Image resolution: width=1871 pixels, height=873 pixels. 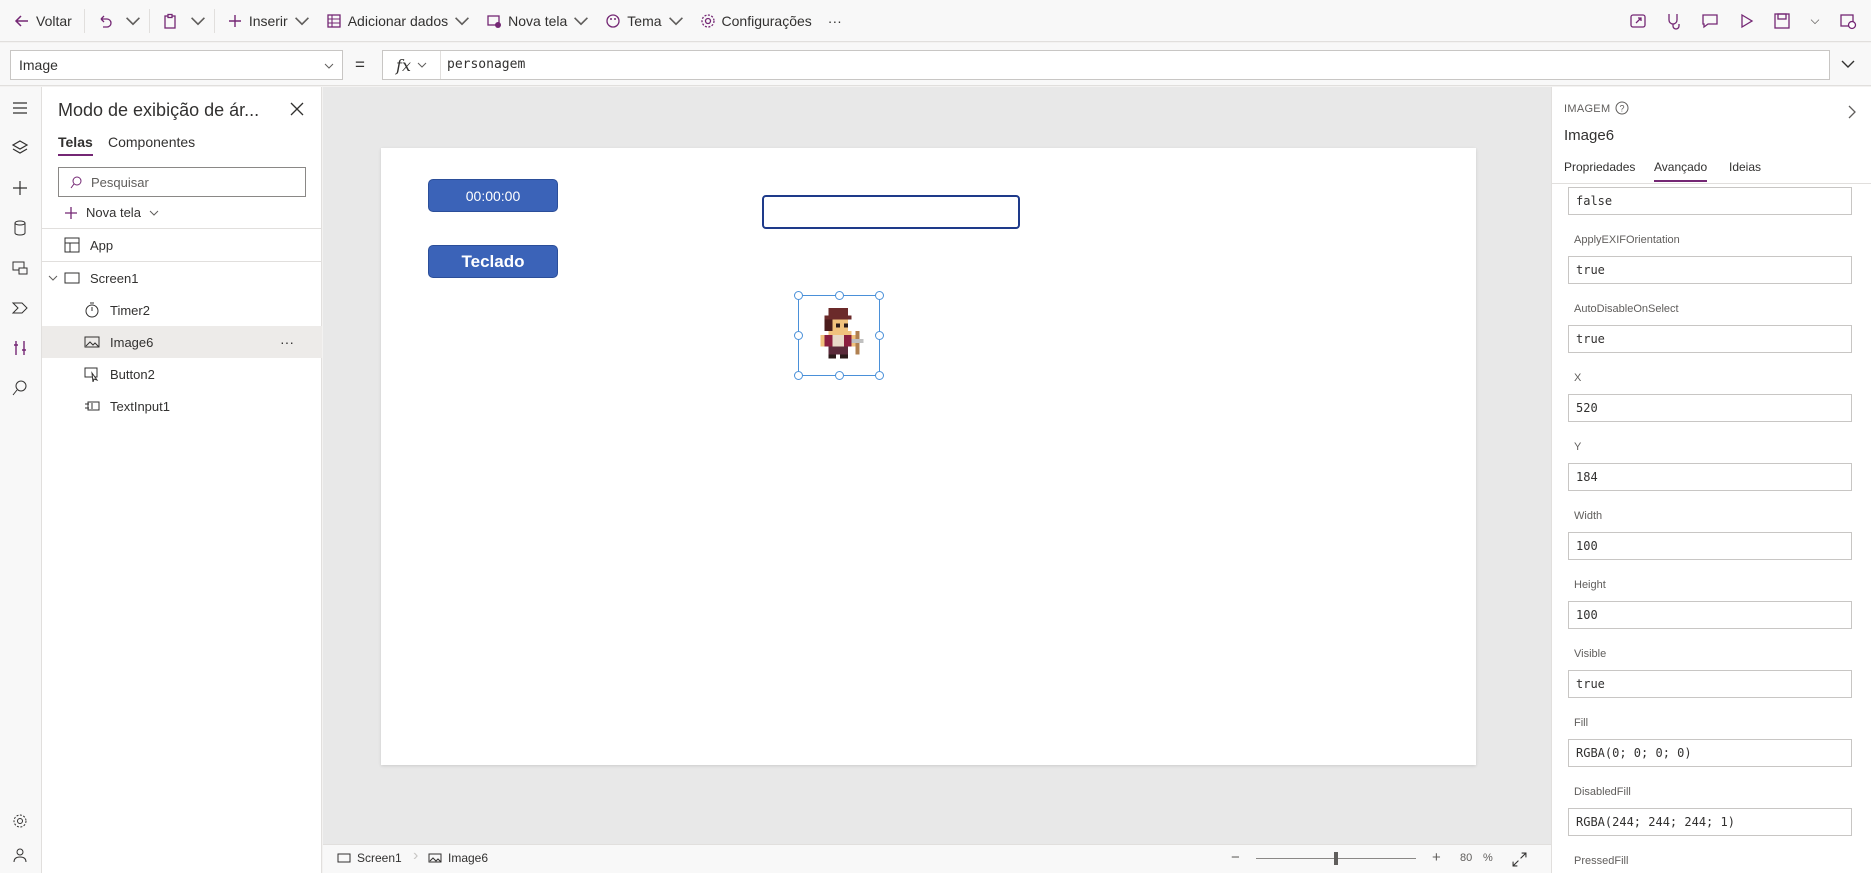 What do you see at coordinates (182, 310) in the screenshot?
I see `tree-item-timer2: Timer2` at bounding box center [182, 310].